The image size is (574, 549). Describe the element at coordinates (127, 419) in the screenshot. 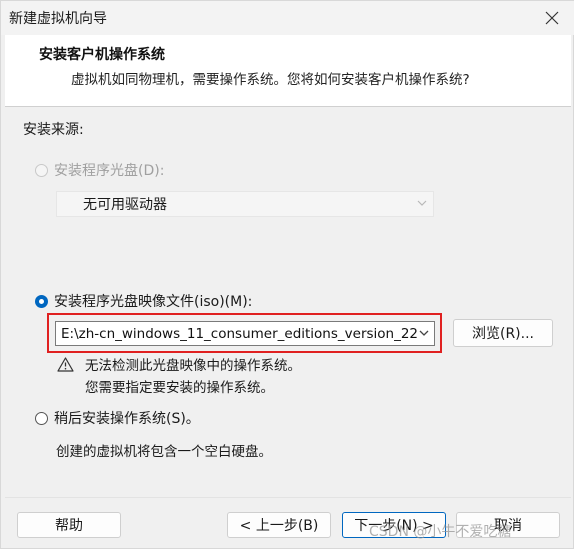

I see `later-option-label: 稍后安装操作系统(S)。` at that location.